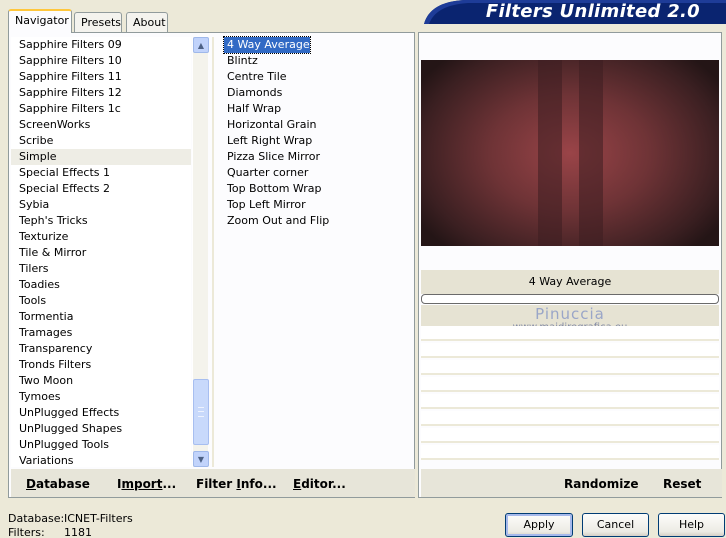 This screenshot has width=726, height=538. I want to click on category-item: Sapphire Filters 10, so click(101, 61).